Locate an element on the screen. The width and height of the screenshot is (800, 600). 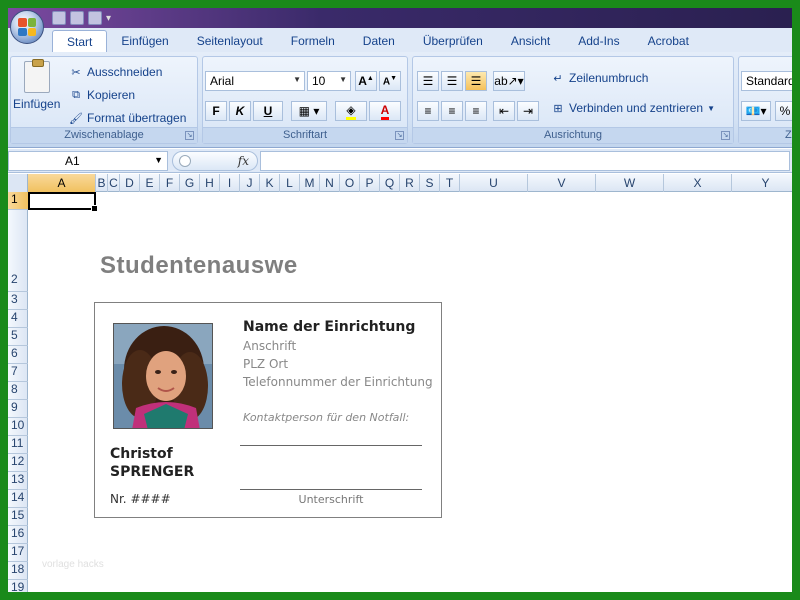
underline-button: U is located at coordinates (268, 111).